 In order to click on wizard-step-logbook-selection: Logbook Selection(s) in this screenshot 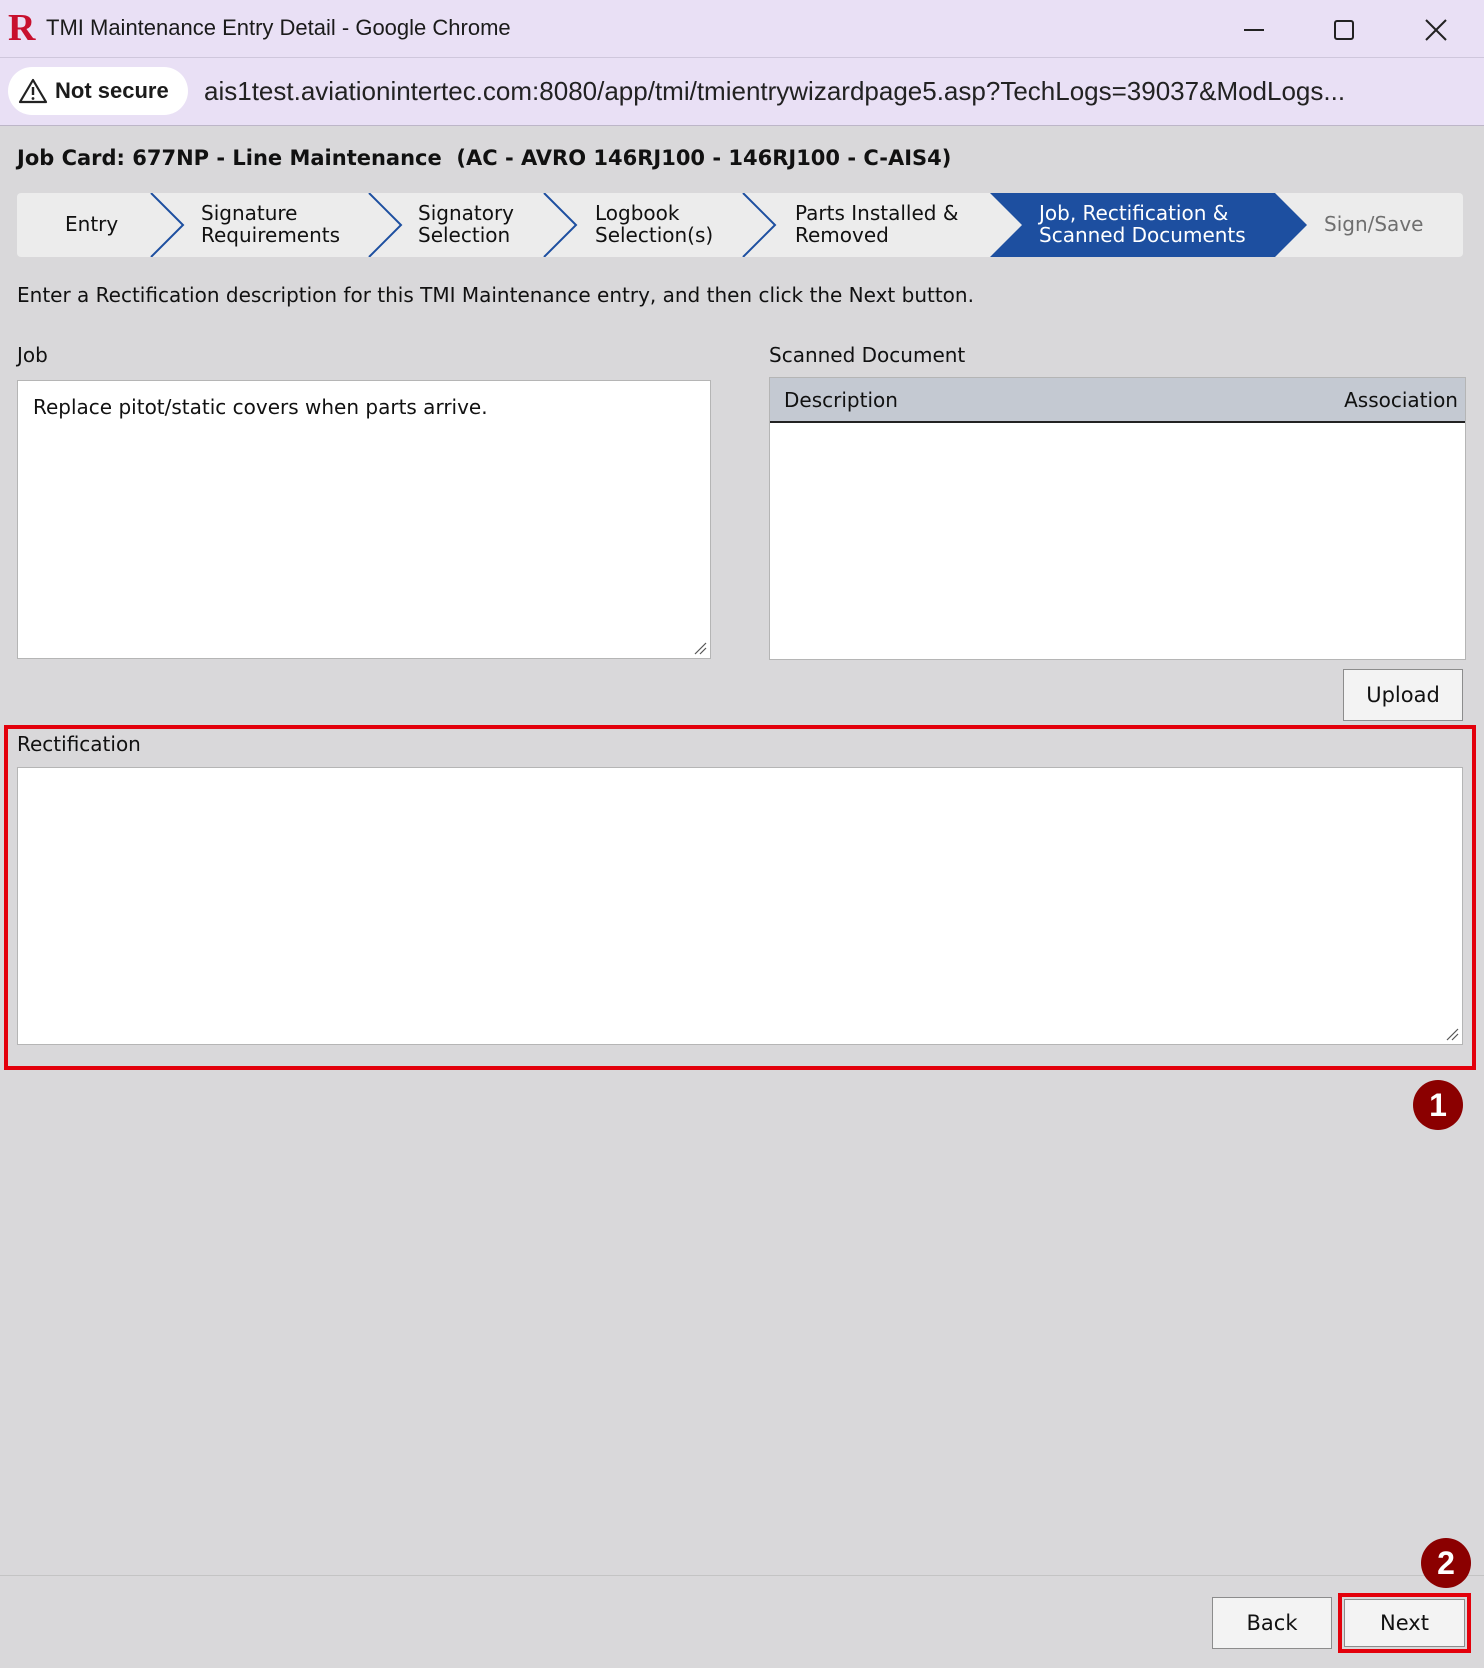, I will do `click(654, 224)`.